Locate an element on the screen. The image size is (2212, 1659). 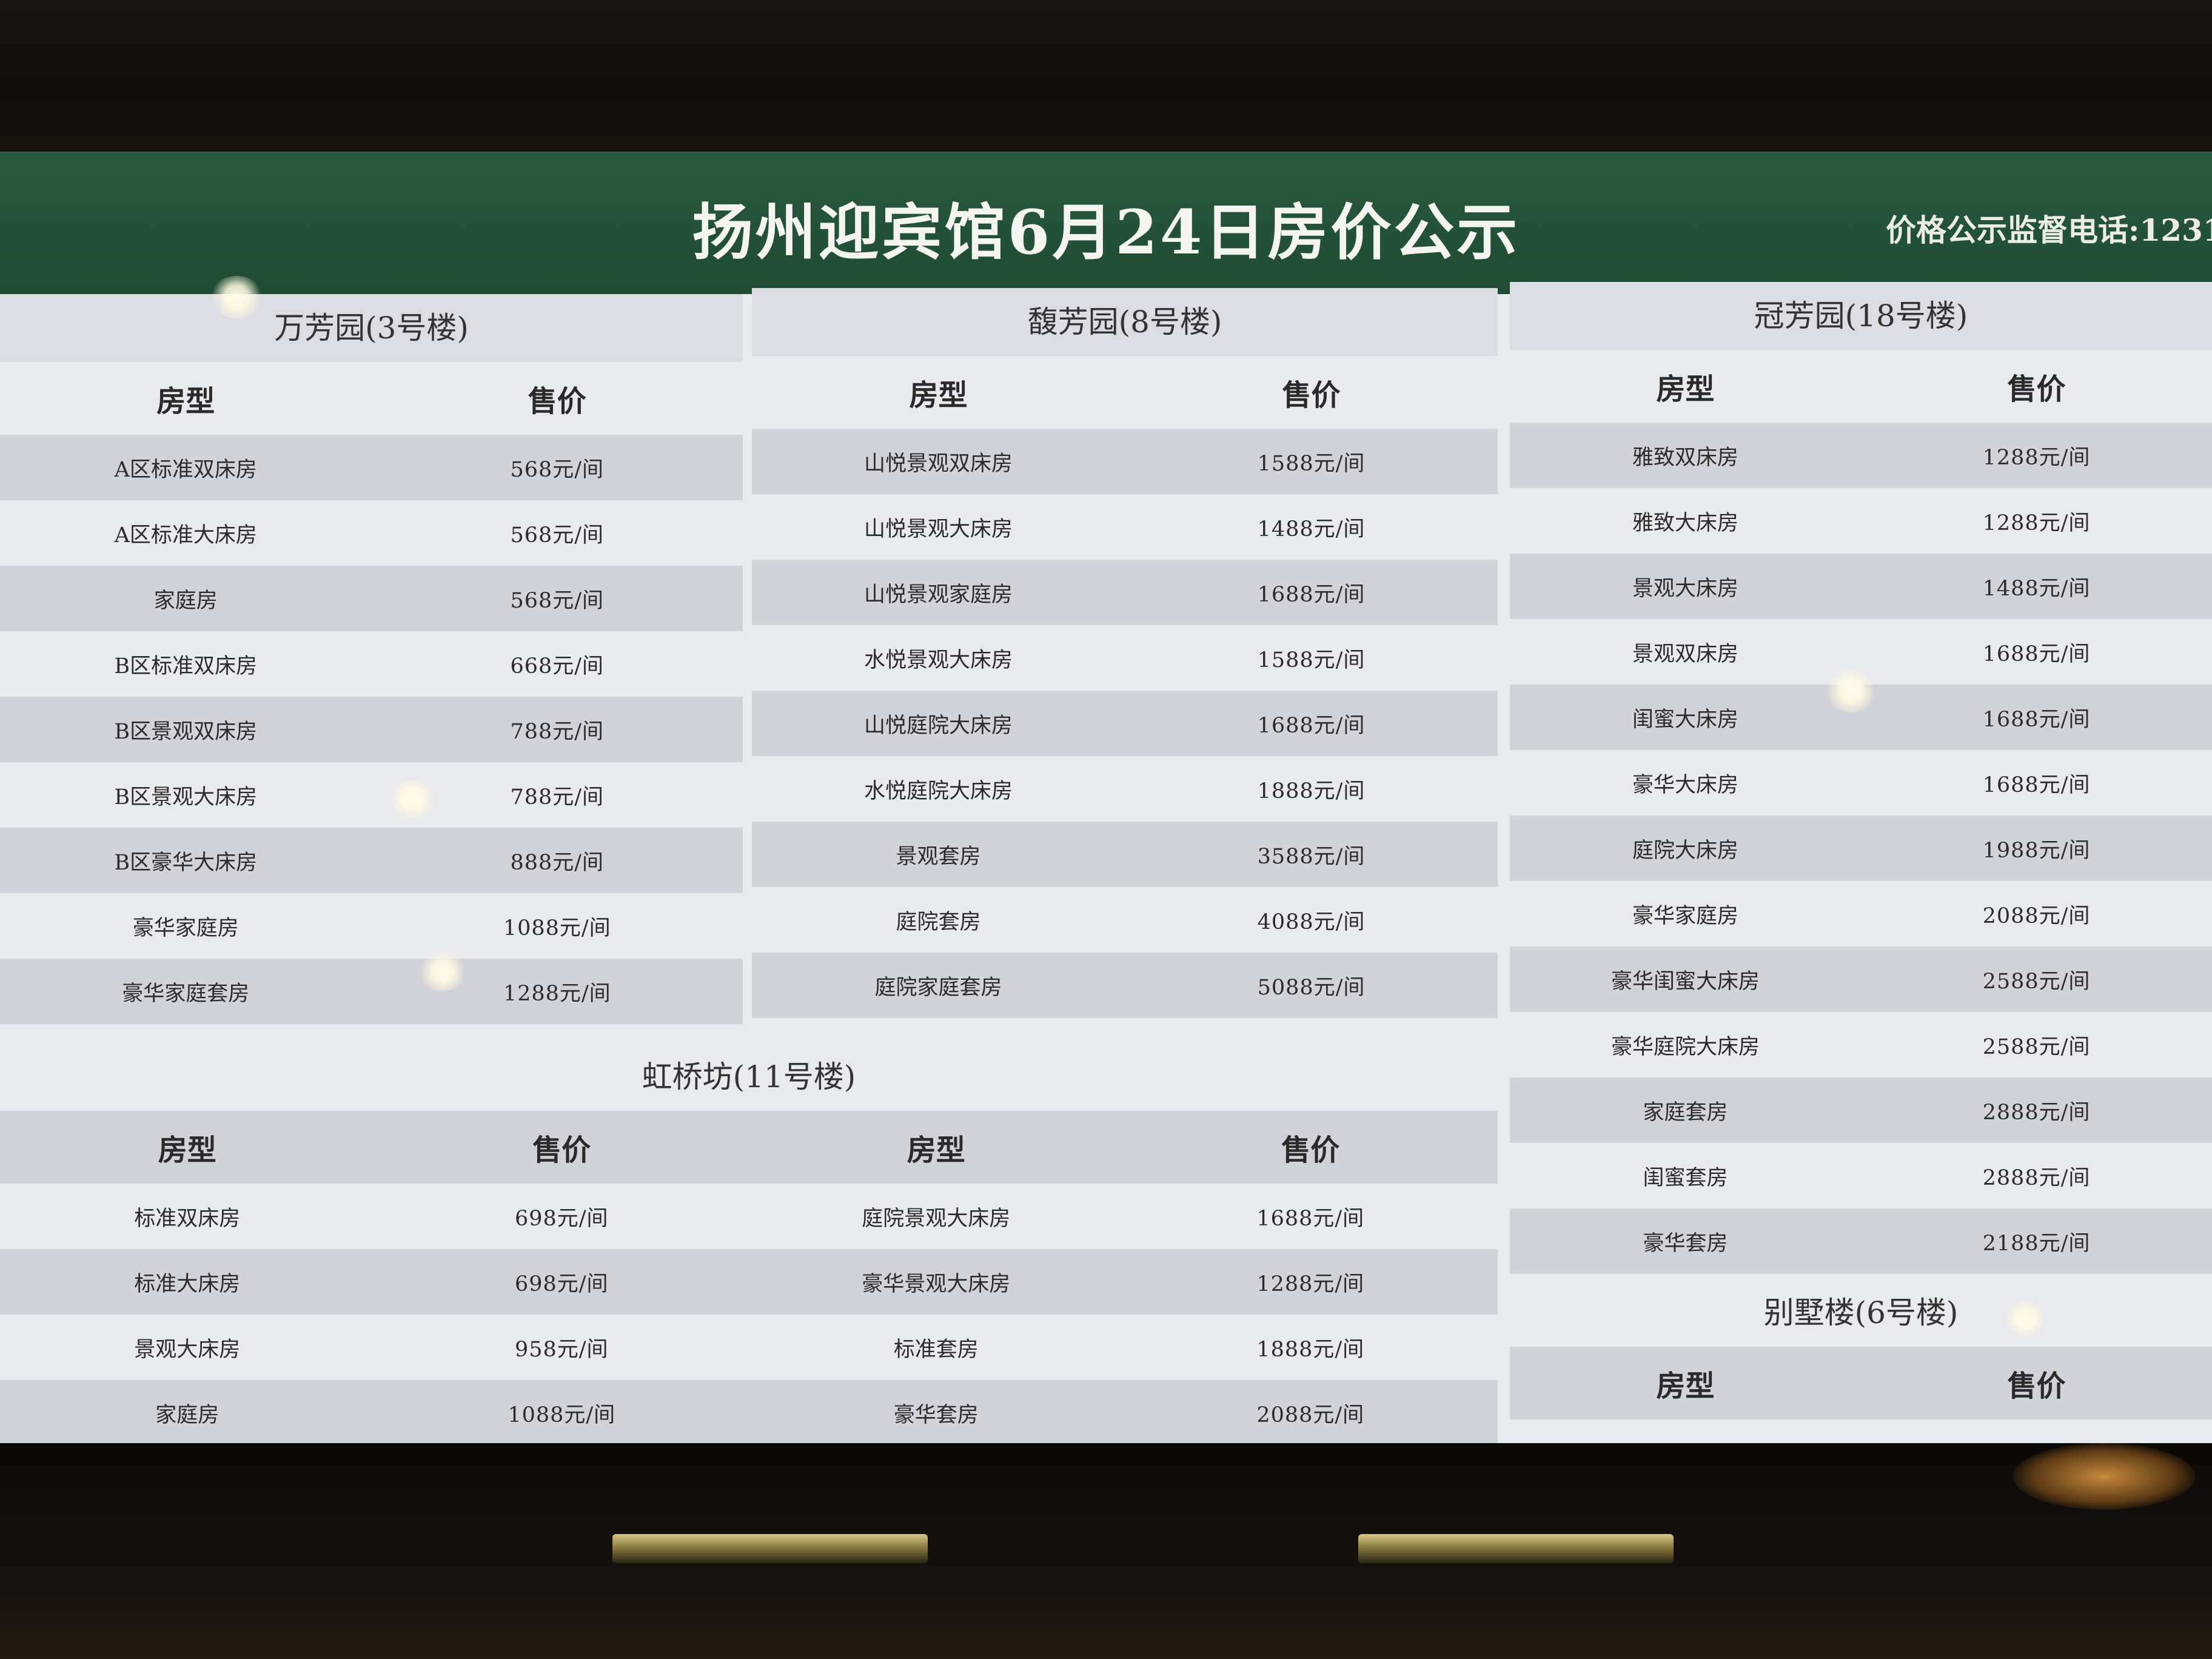
room-type: 家庭套房 is located at coordinates (1686, 1112).